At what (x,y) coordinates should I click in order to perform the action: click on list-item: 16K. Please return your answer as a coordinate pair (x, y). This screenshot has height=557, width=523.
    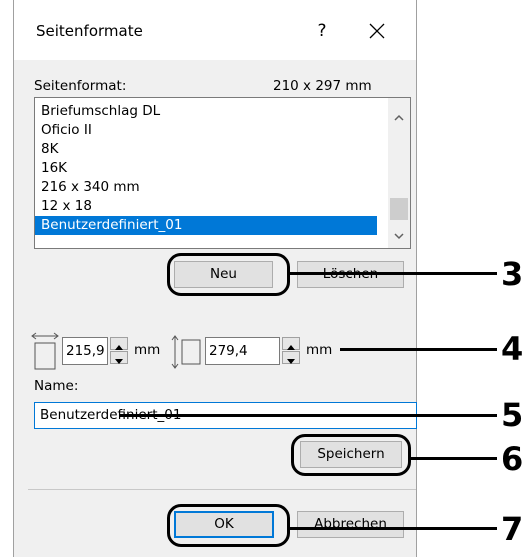
    Looking at the image, I should click on (206, 168).